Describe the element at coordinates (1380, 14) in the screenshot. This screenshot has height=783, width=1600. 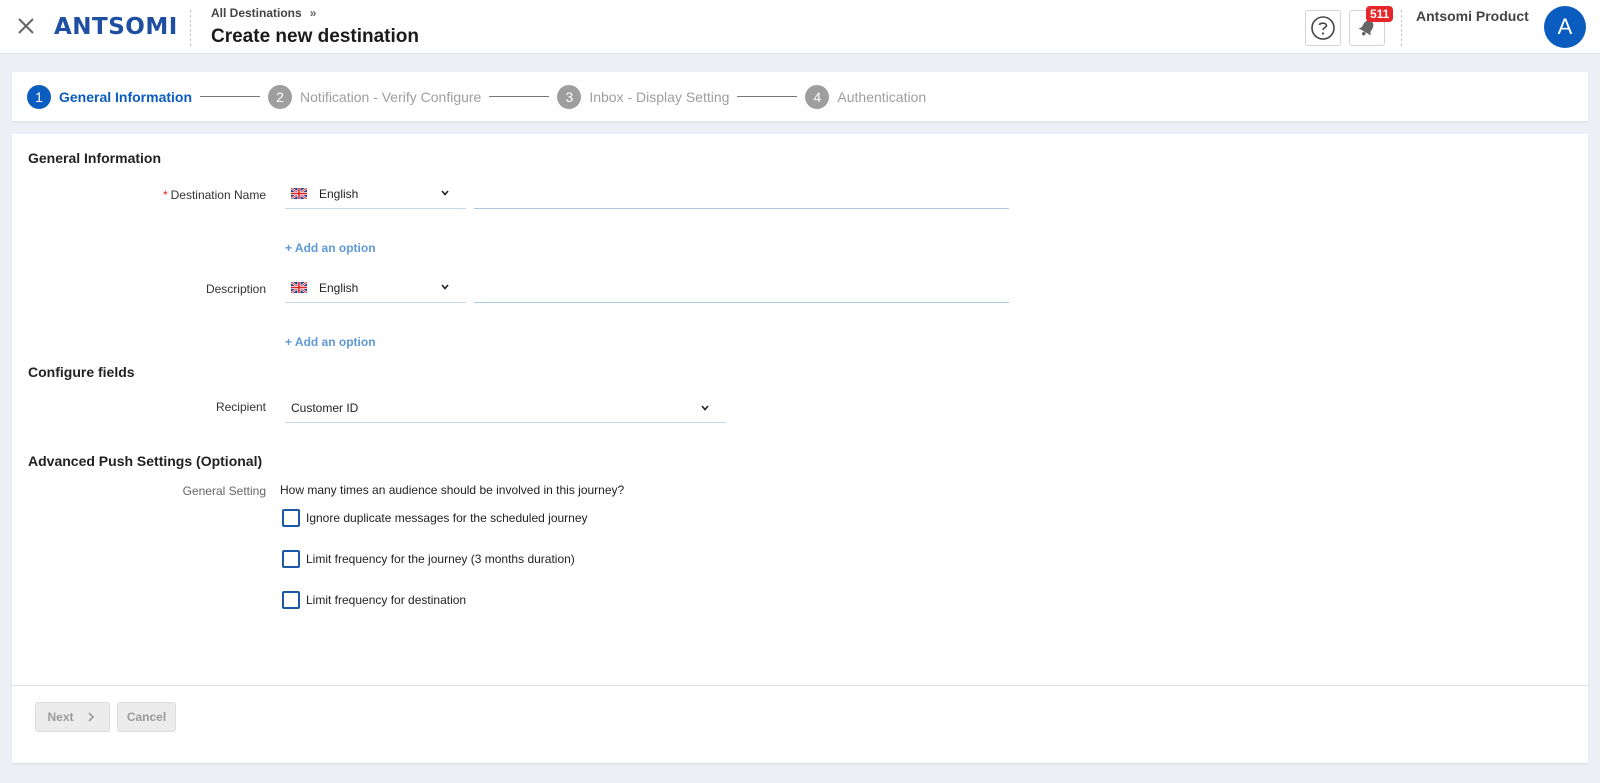
I see `notification-count-badge: 511` at that location.